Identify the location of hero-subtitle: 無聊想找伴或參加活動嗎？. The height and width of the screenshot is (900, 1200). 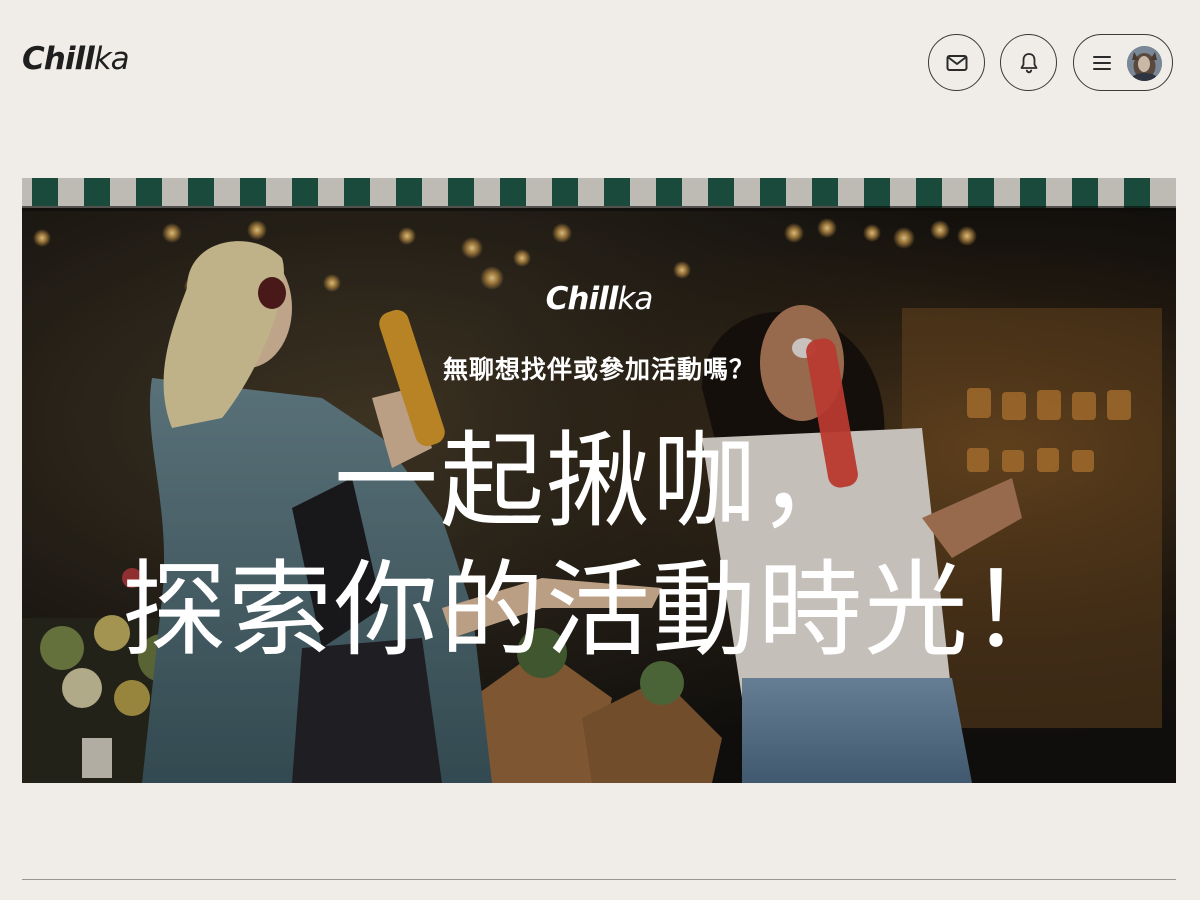
(598, 369).